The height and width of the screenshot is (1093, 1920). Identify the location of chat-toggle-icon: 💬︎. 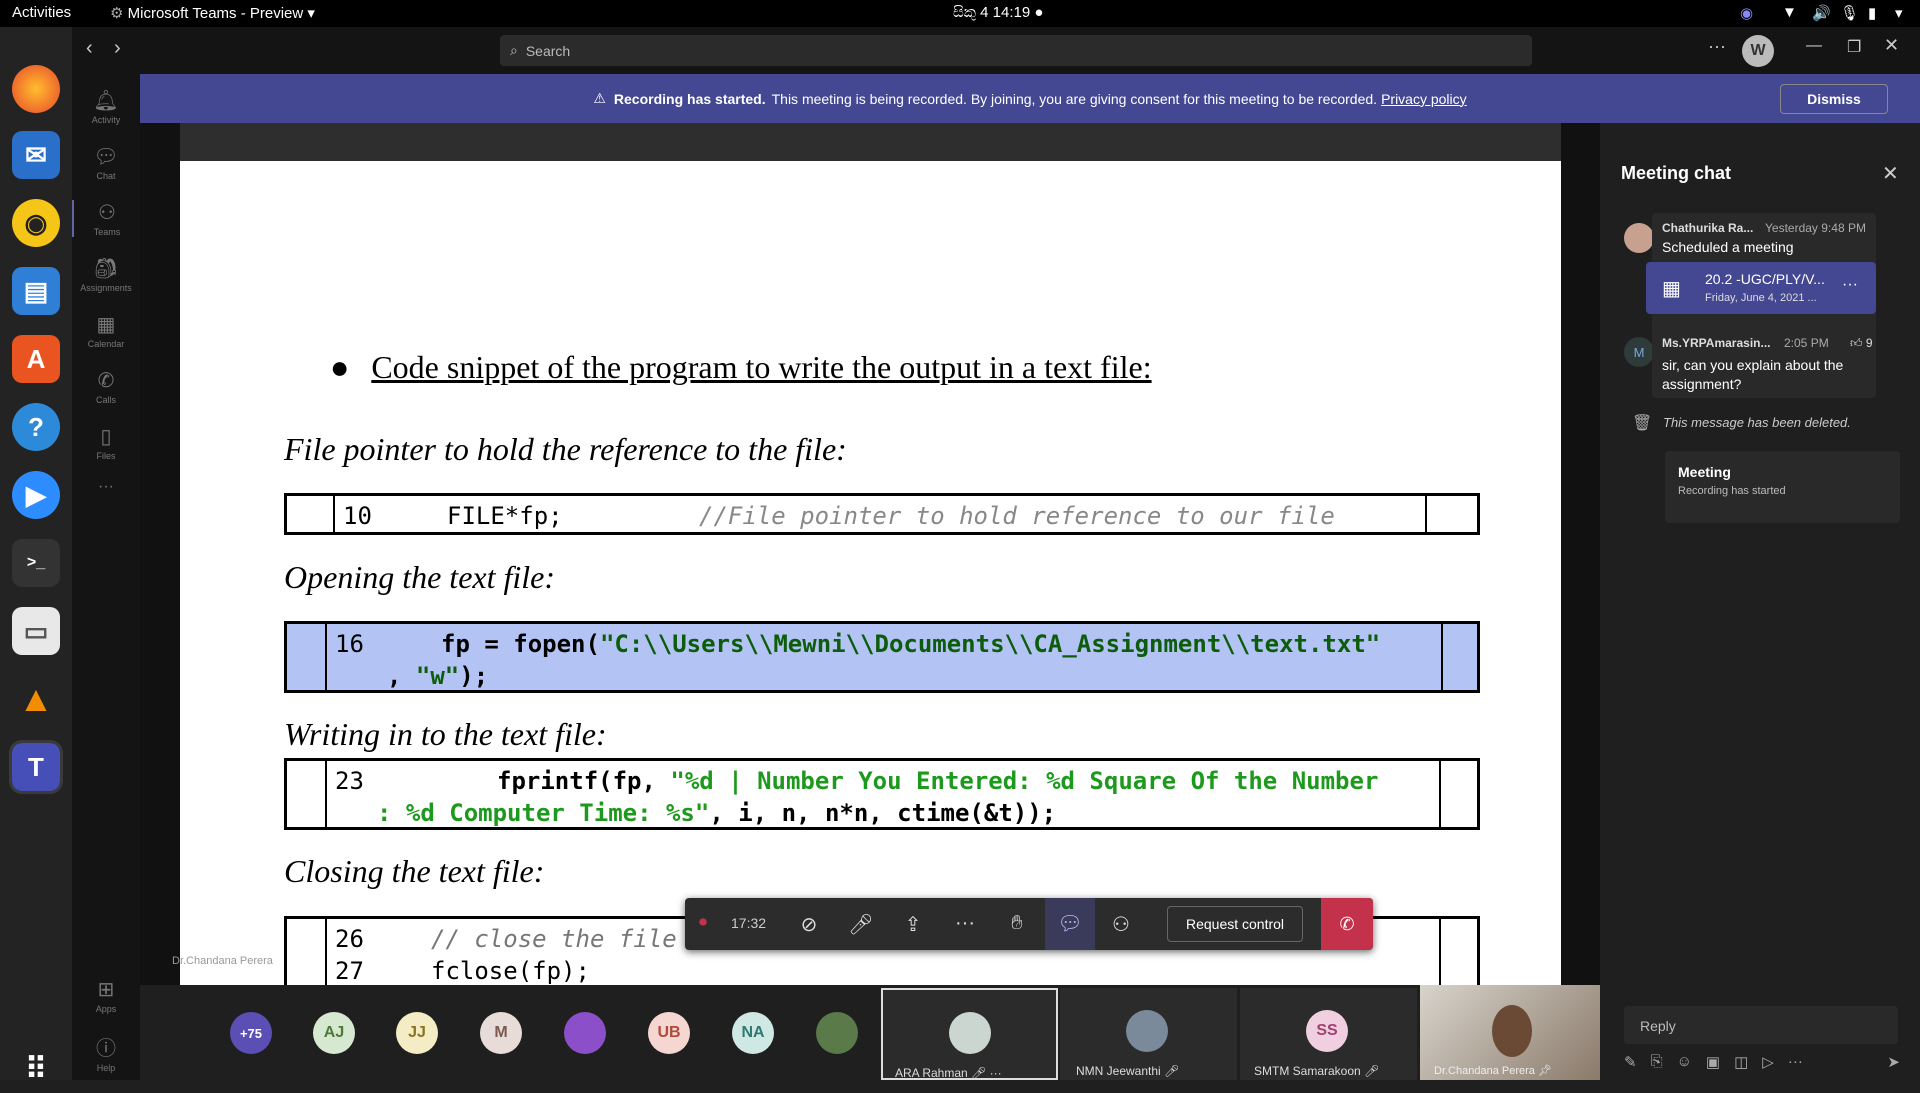
(1070, 924).